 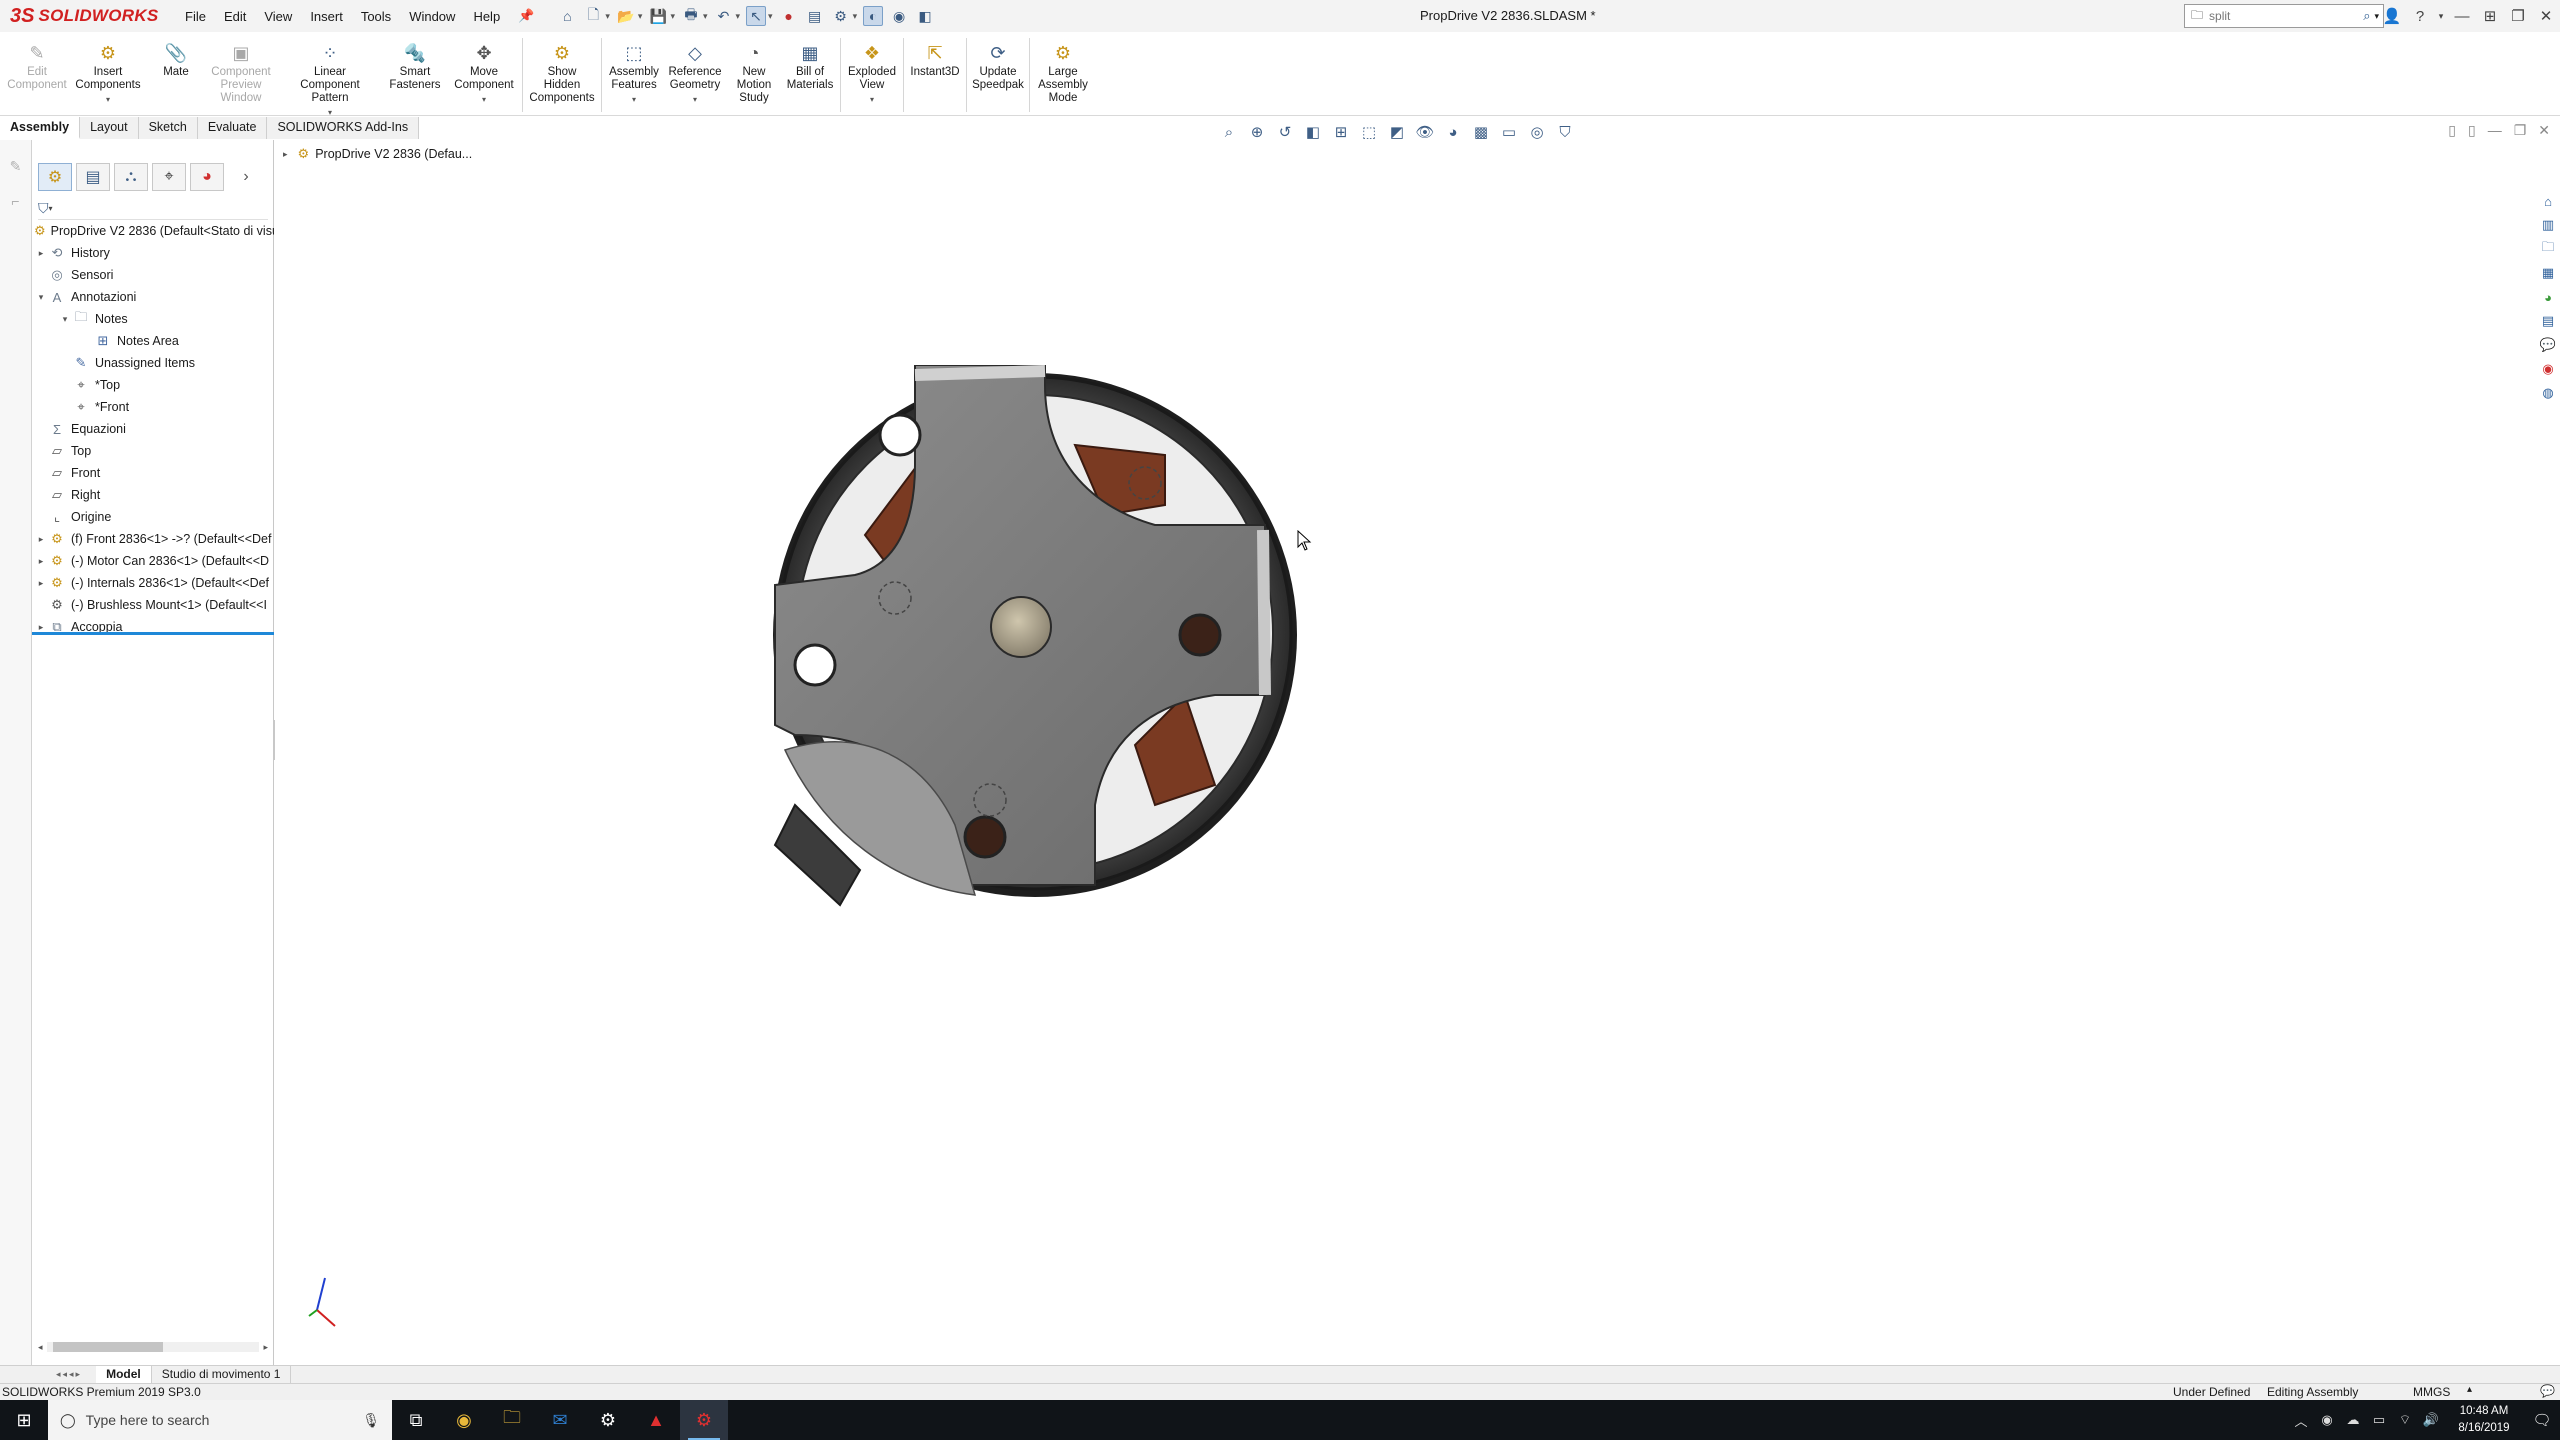 I want to click on update-speedpak-button: ⟳ Update Speedpak, so click(x=998, y=62).